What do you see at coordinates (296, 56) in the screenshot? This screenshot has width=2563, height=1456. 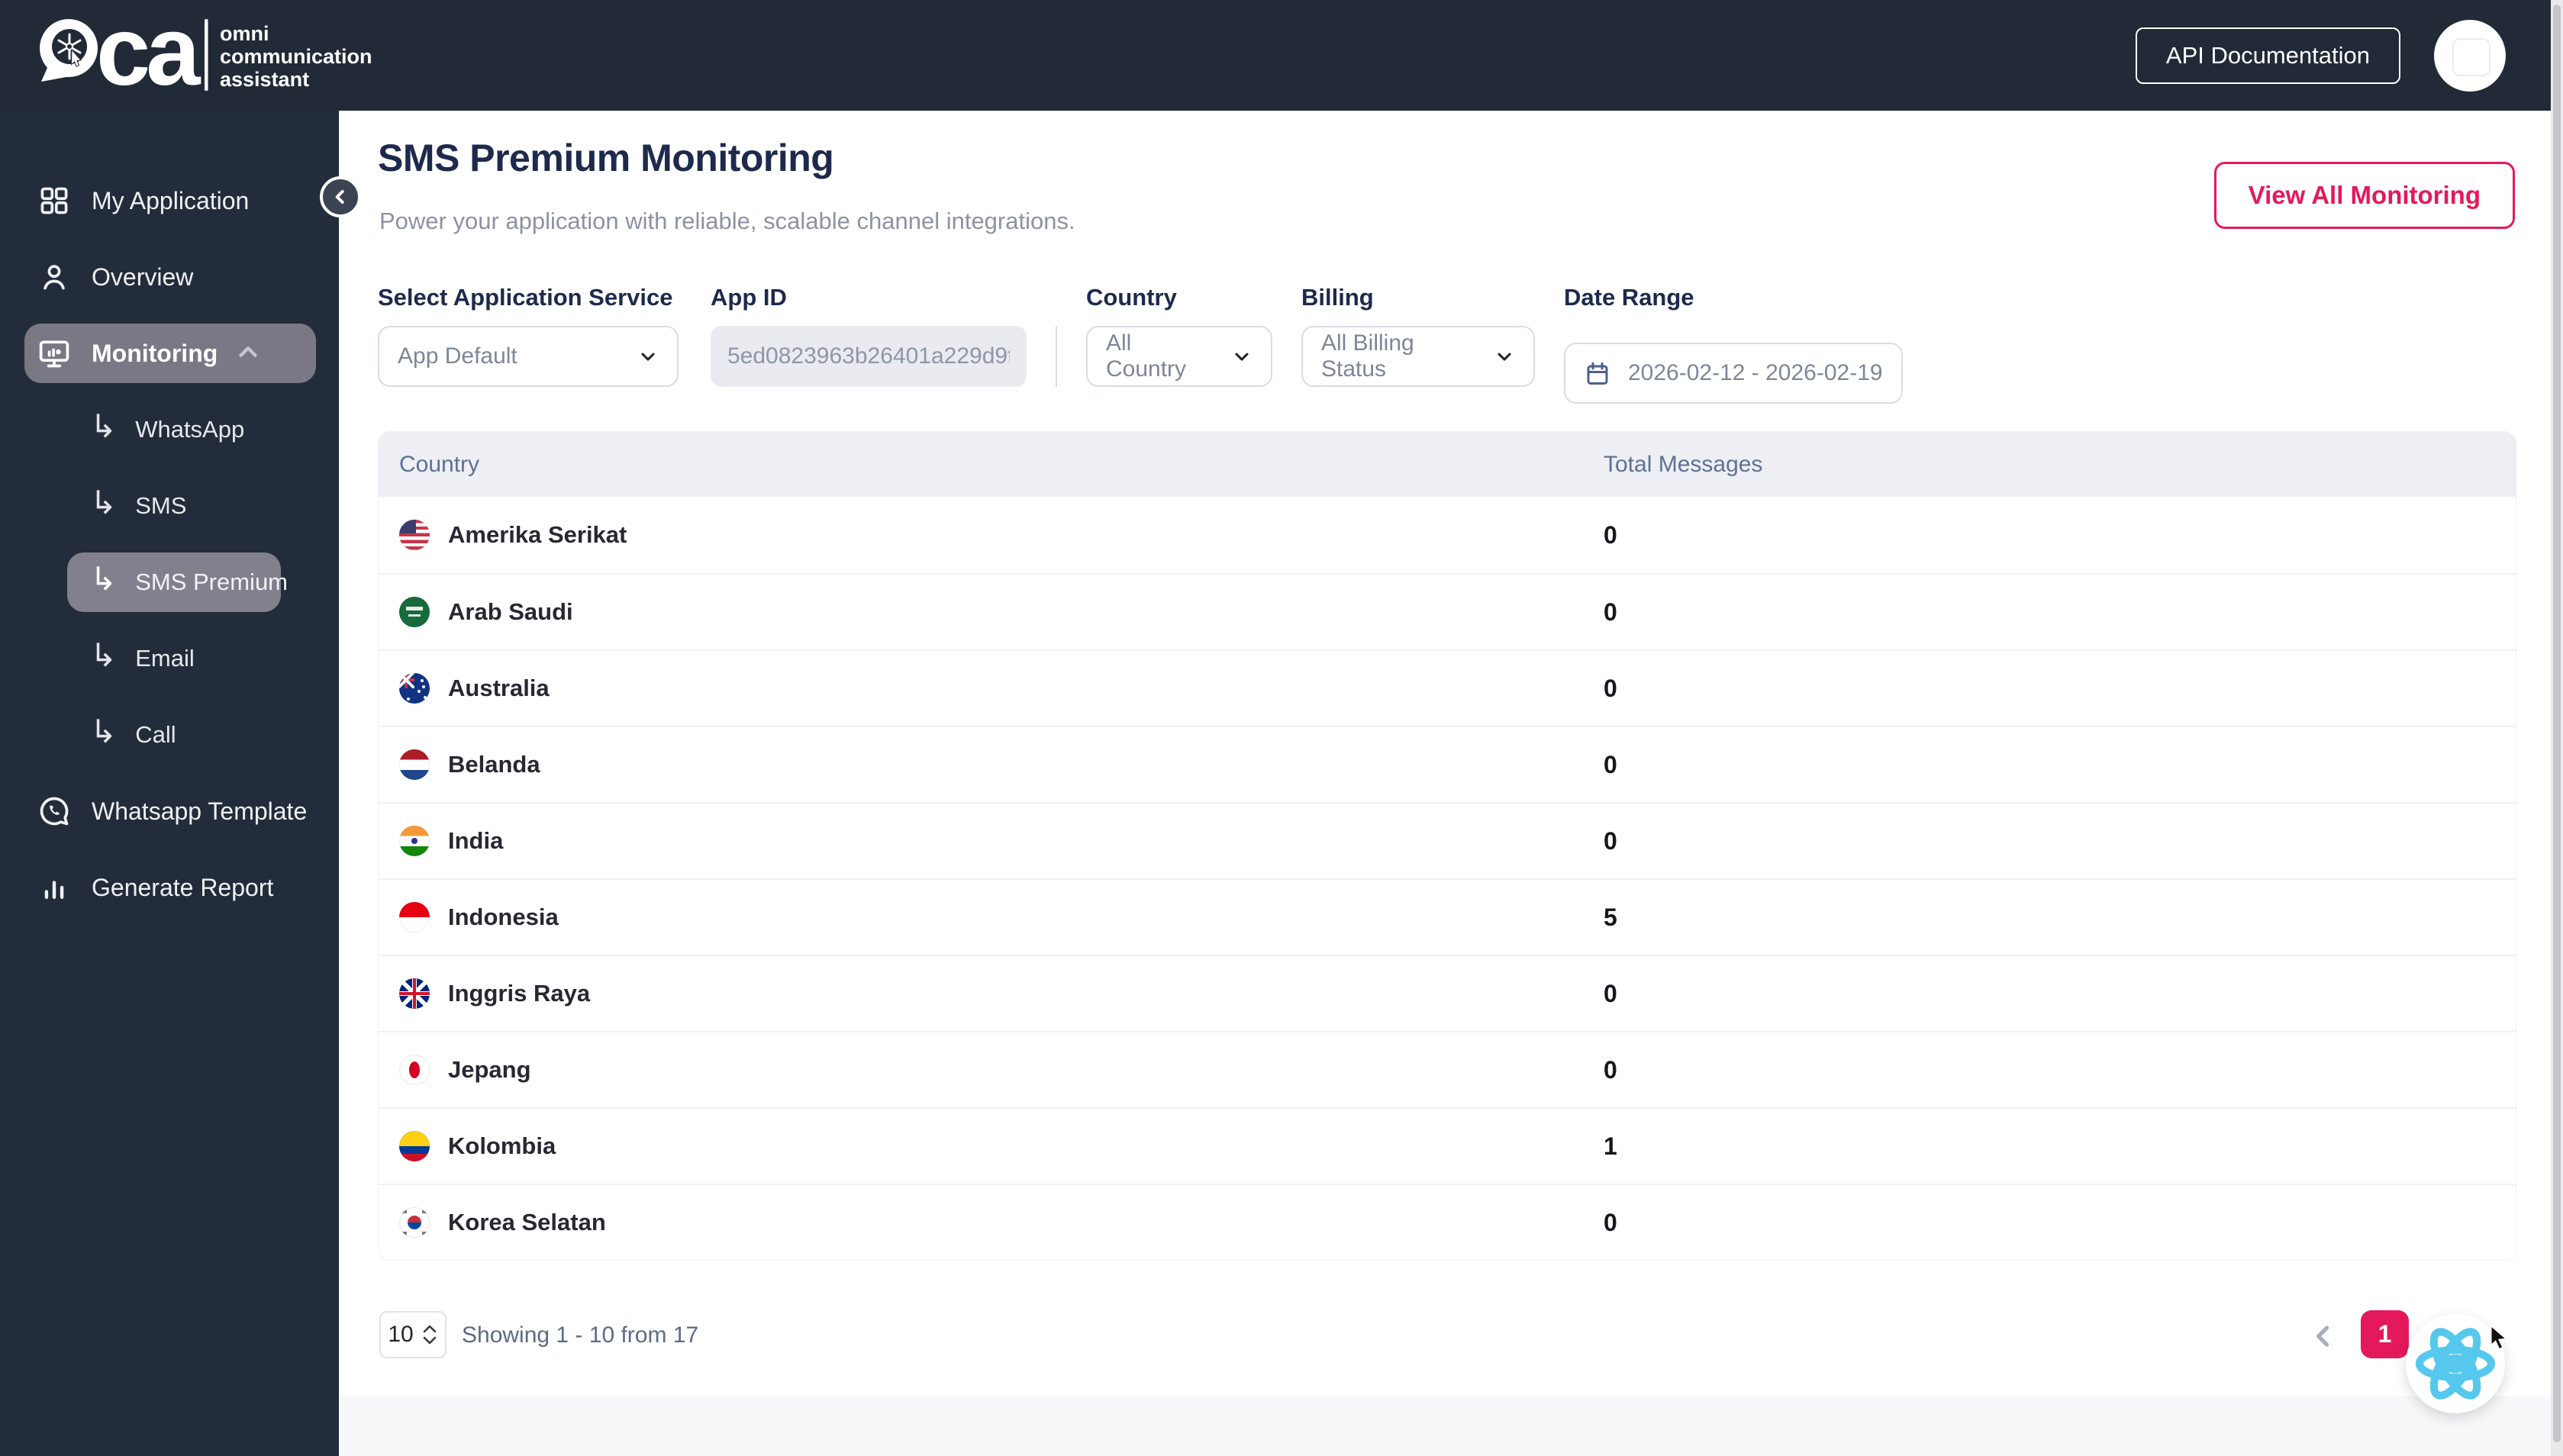 I see `logo-tagline-line2: communication` at bounding box center [296, 56].